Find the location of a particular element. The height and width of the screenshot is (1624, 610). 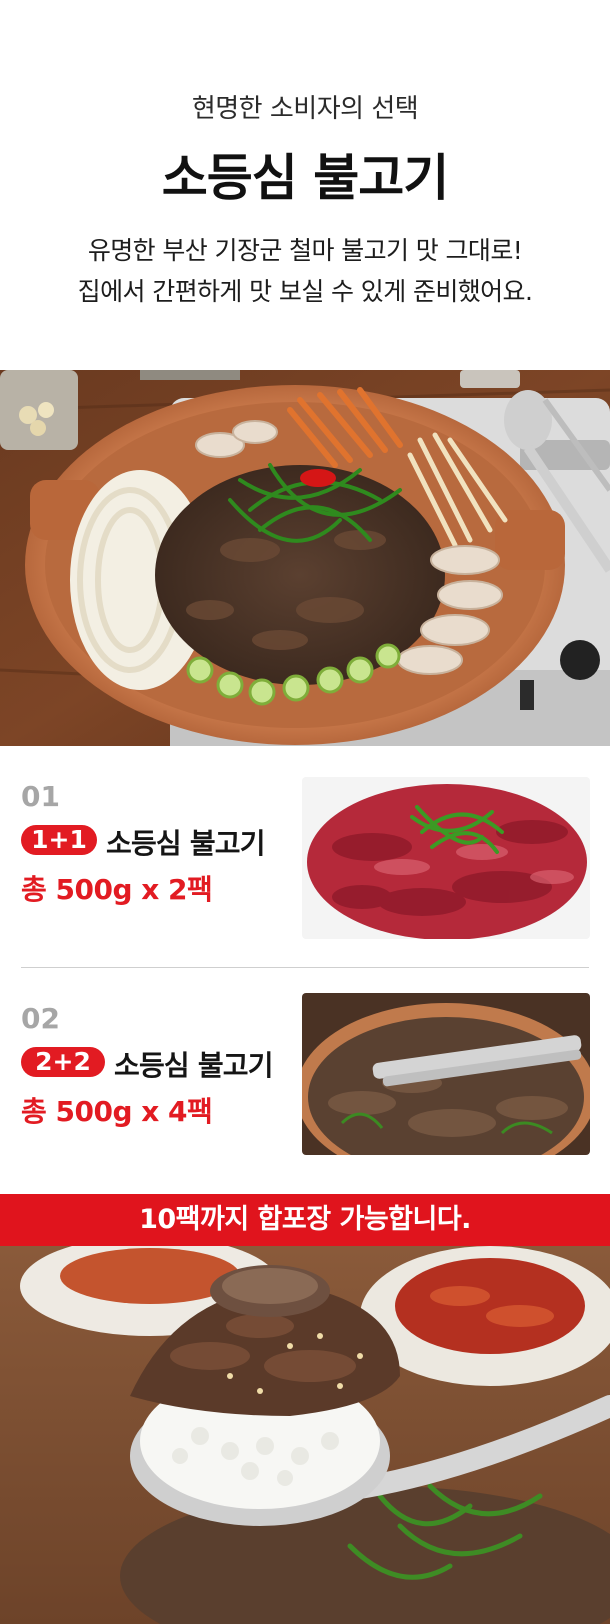

option-1: 01 1+1 소등심 불고기 총 500g x 2팩 is located at coordinates (305, 856).